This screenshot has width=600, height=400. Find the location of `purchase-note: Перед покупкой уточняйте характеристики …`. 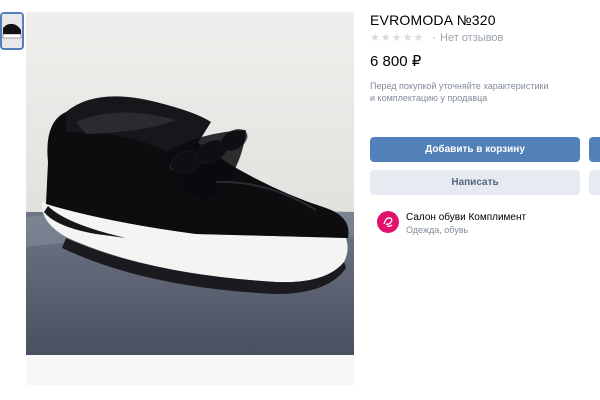

purchase-note: Перед покупкой уточняйте характеристики … is located at coordinates (475, 92).